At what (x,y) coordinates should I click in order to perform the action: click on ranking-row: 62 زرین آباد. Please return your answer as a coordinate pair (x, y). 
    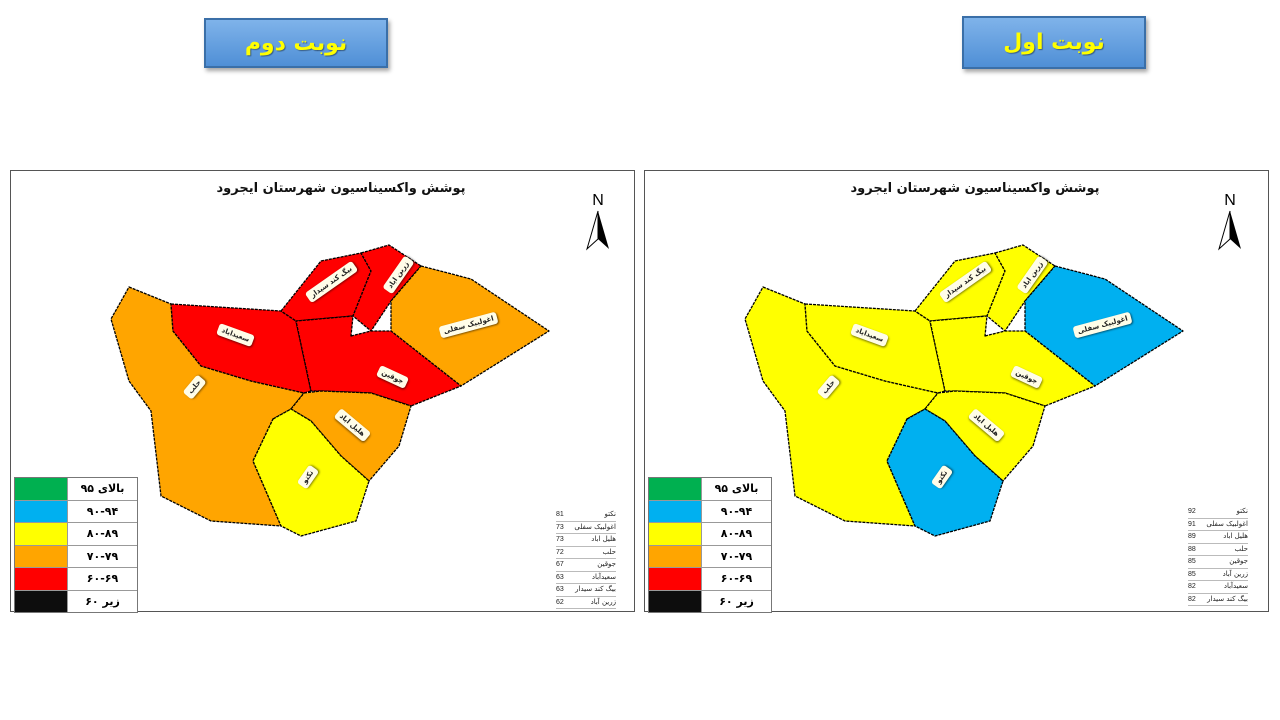
    Looking at the image, I should click on (586, 603).